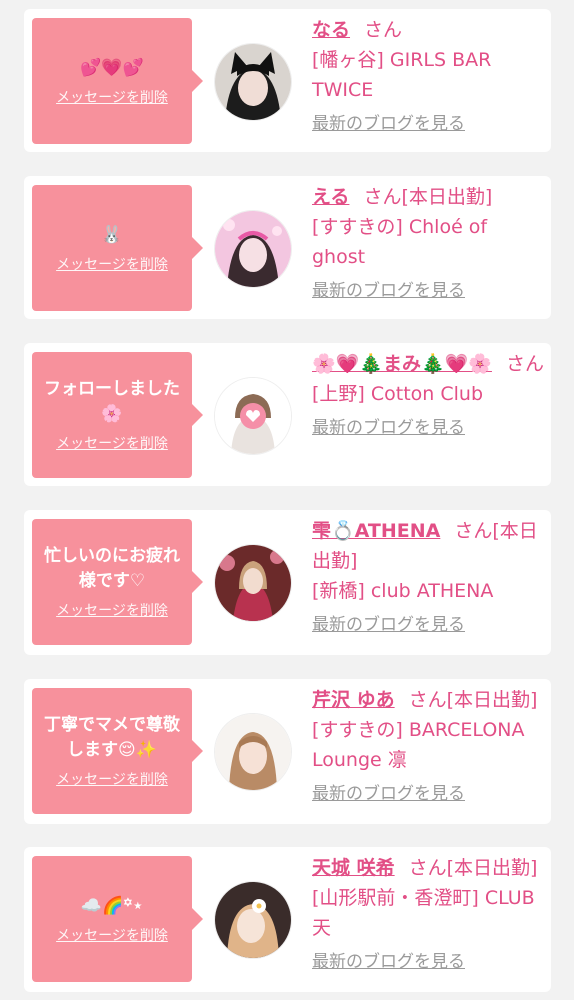 The image size is (574, 1000). What do you see at coordinates (117, 248) in the screenshot?
I see `message-bubble: 🐰 メッセージを削除` at bounding box center [117, 248].